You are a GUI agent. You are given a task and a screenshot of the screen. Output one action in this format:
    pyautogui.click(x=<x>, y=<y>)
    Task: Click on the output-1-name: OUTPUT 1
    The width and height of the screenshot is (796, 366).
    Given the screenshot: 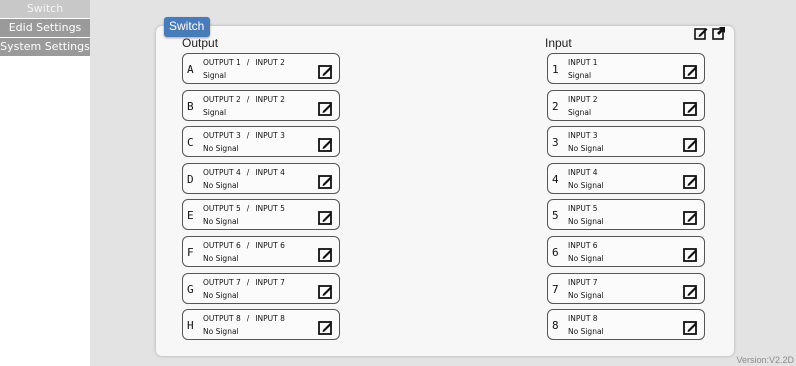 What is the action you would take?
    pyautogui.click(x=222, y=62)
    